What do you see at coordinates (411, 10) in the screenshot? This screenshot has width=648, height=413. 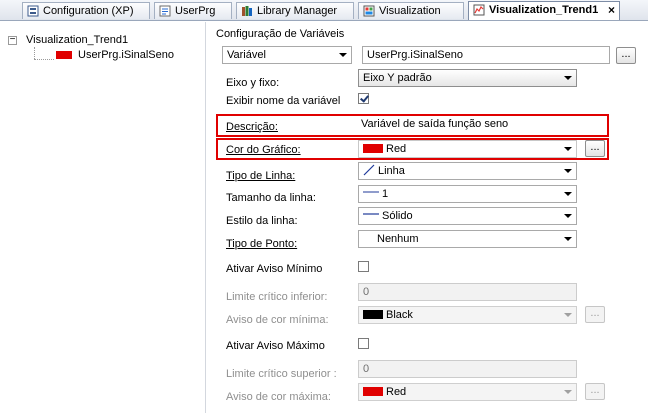 I see `tab-visualization: Visualization` at bounding box center [411, 10].